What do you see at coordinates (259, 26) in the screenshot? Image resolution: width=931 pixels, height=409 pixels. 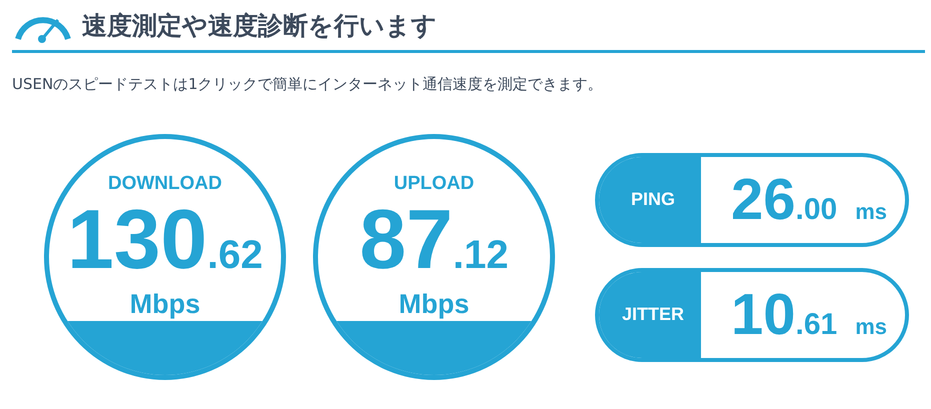 I see `page-title: 速度測定や速度診断を行います` at bounding box center [259, 26].